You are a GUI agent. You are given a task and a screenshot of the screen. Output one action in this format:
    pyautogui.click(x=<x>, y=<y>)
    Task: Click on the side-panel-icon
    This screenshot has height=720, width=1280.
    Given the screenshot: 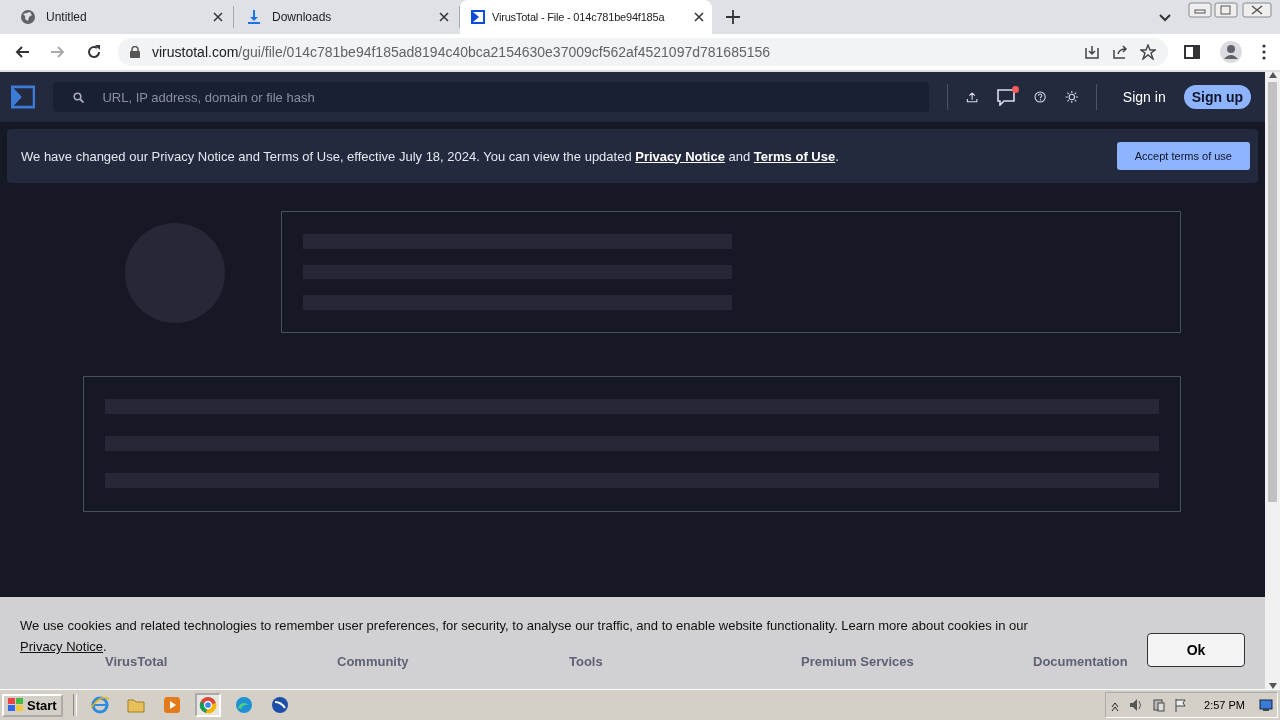 What is the action you would take?
    pyautogui.click(x=1192, y=52)
    